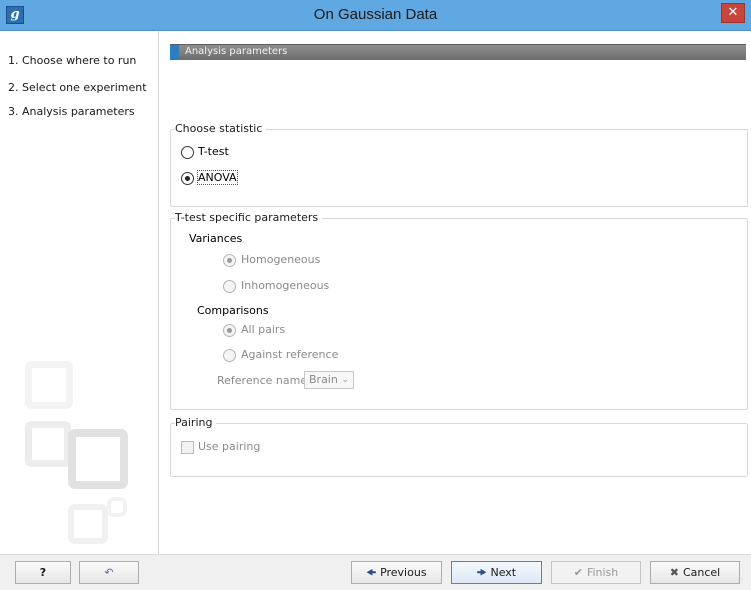 This screenshot has width=751, height=590. Describe the element at coordinates (229, 286) in the screenshot. I see `radio-inhomogeneous` at that location.